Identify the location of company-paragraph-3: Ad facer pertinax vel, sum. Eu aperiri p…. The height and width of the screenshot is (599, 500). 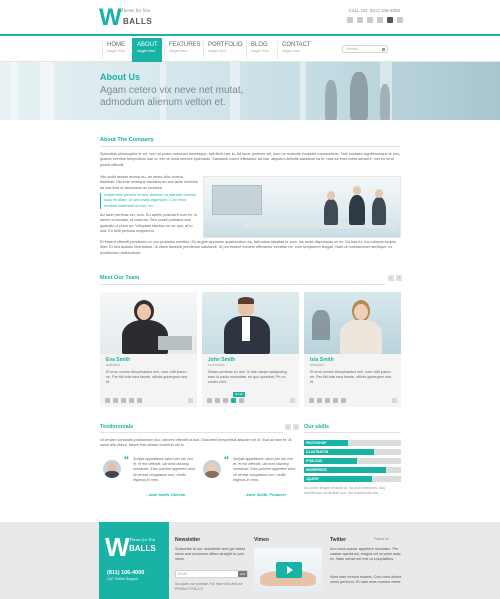
(149, 223).